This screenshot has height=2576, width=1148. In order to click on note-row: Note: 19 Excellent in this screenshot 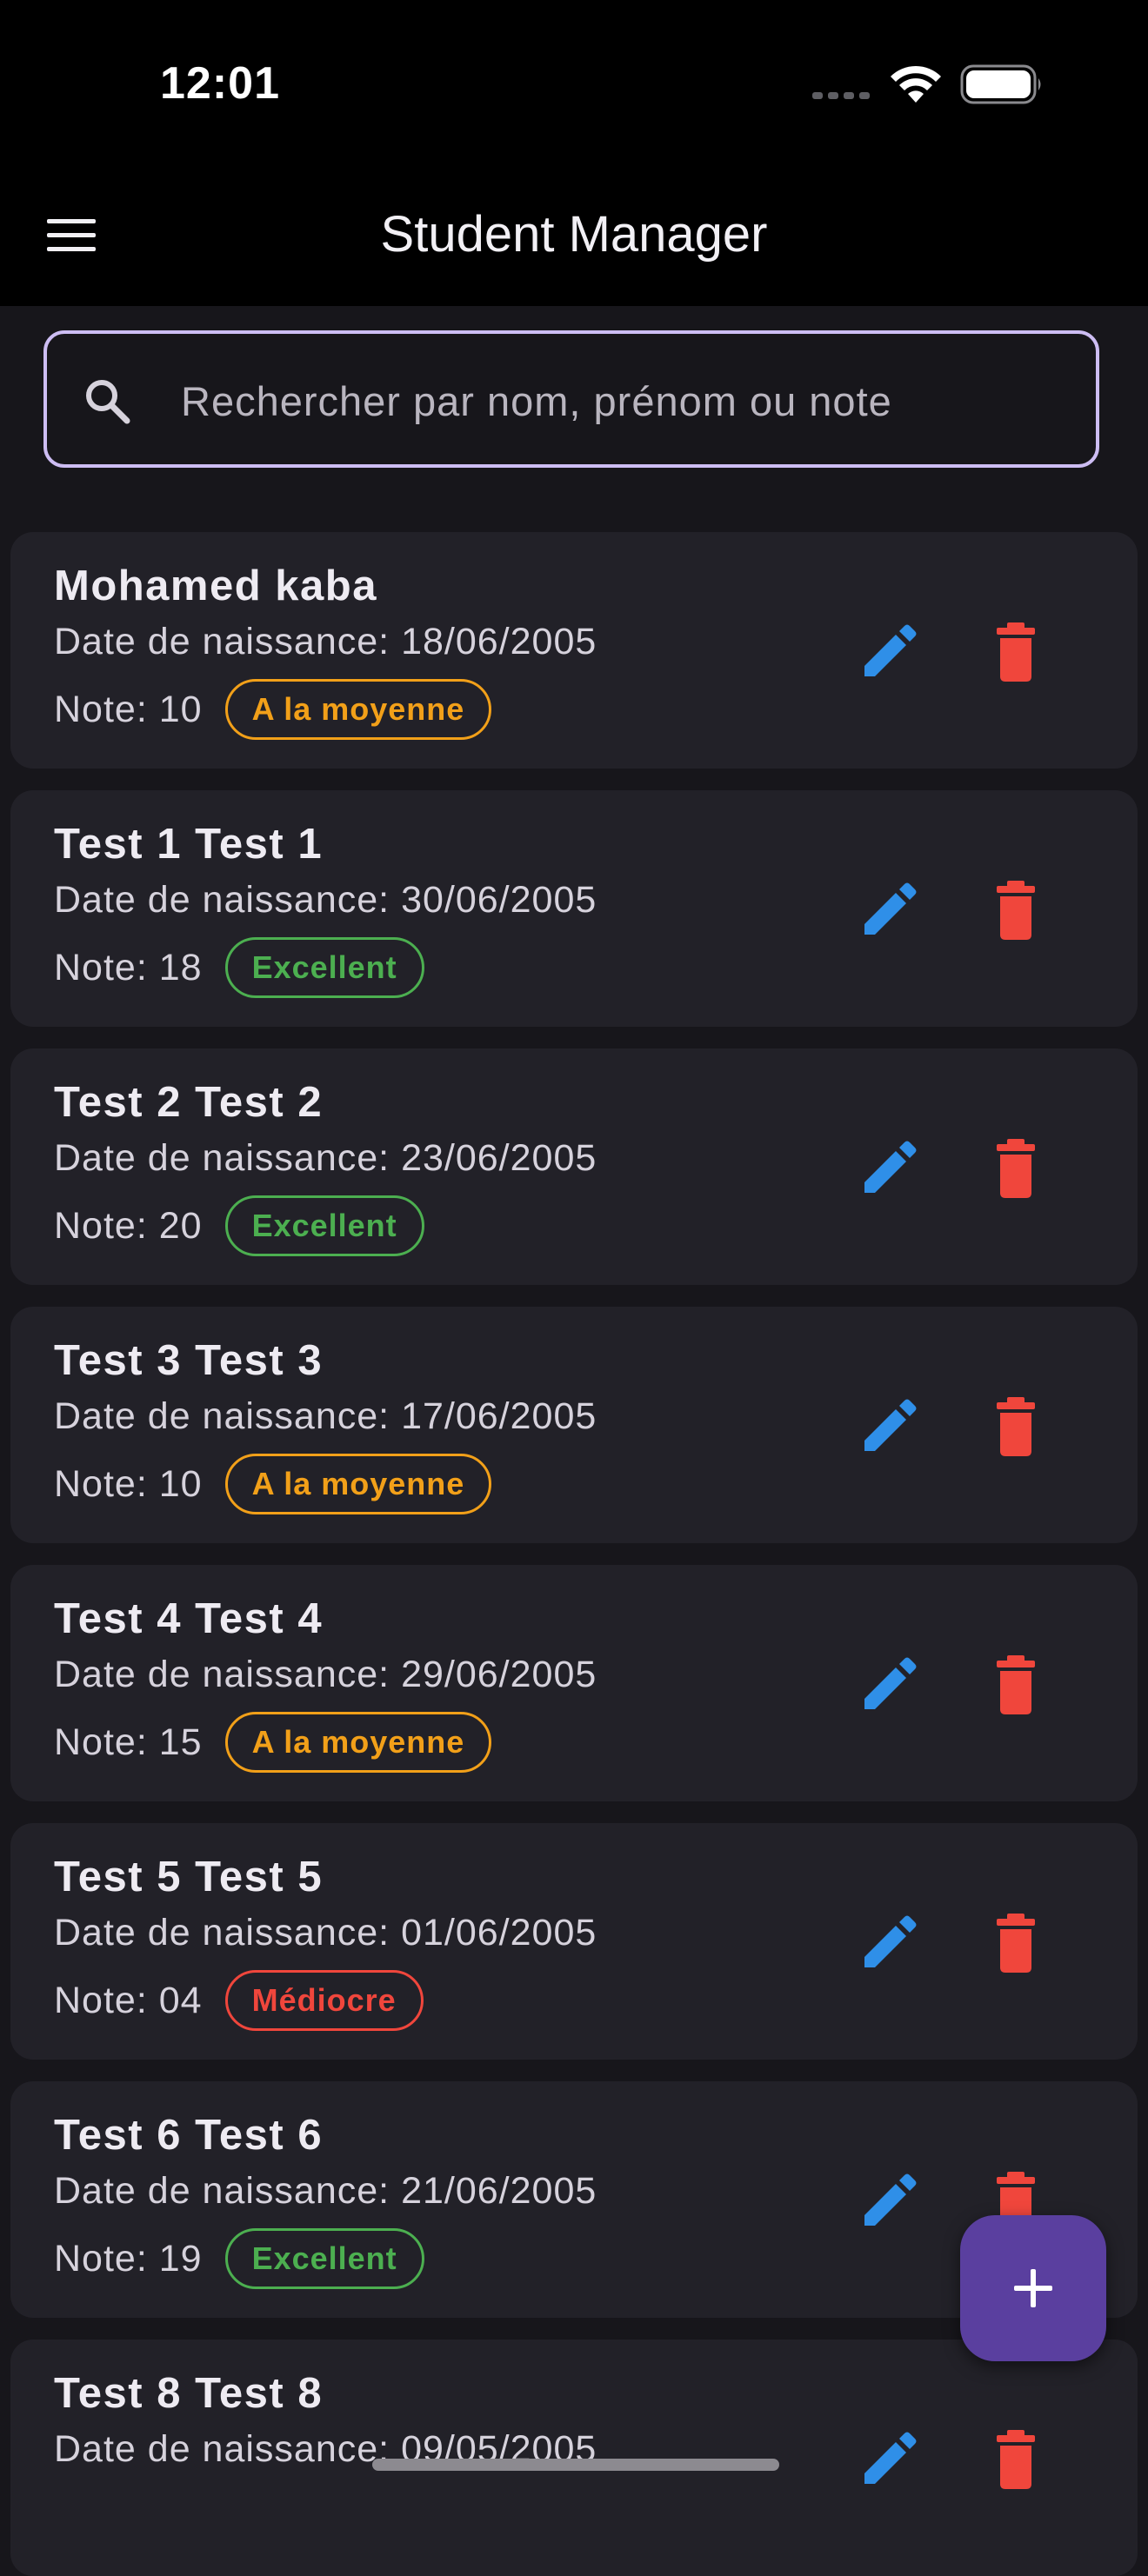, I will do `click(239, 2258)`.